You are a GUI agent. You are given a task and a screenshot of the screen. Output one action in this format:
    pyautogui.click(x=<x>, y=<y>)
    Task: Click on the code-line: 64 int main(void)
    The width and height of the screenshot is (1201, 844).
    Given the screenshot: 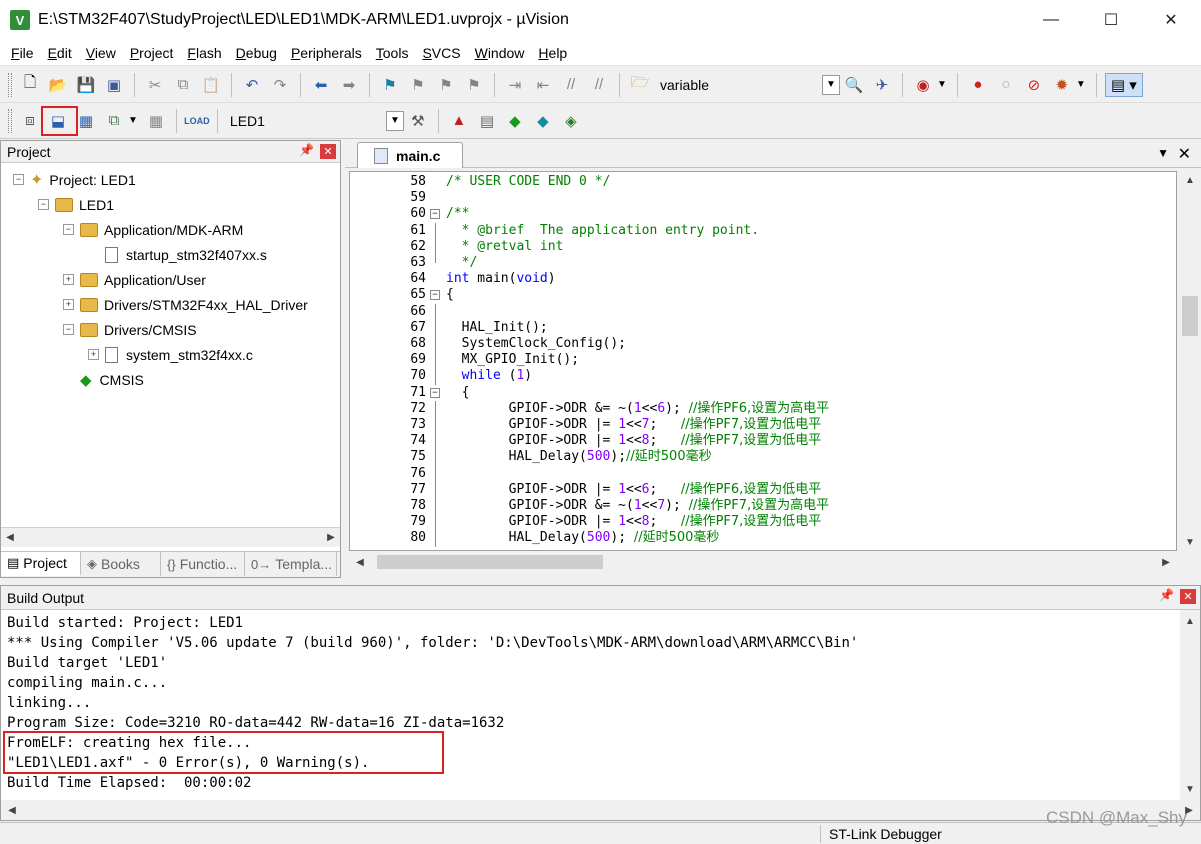 What is the action you would take?
    pyautogui.click(x=763, y=279)
    